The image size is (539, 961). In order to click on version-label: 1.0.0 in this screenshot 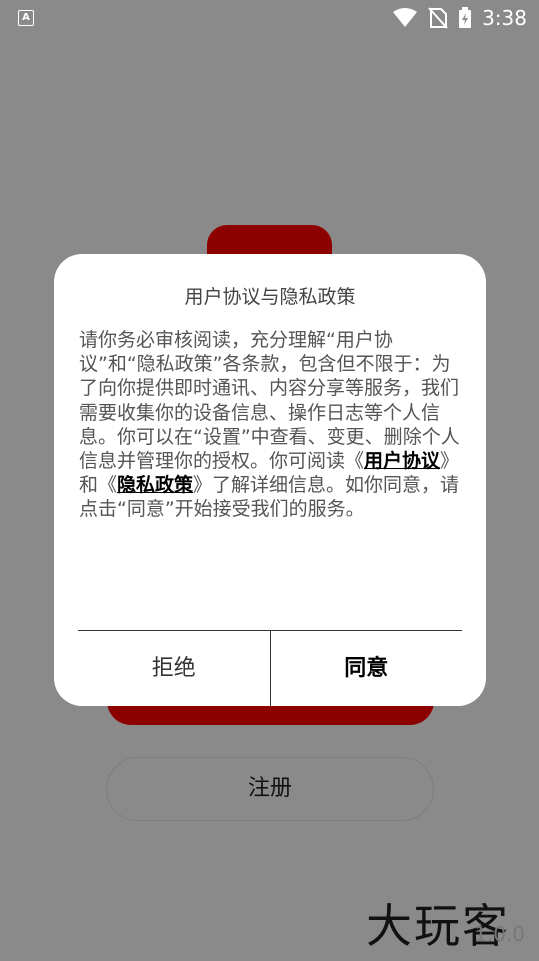, I will do `click(499, 934)`.